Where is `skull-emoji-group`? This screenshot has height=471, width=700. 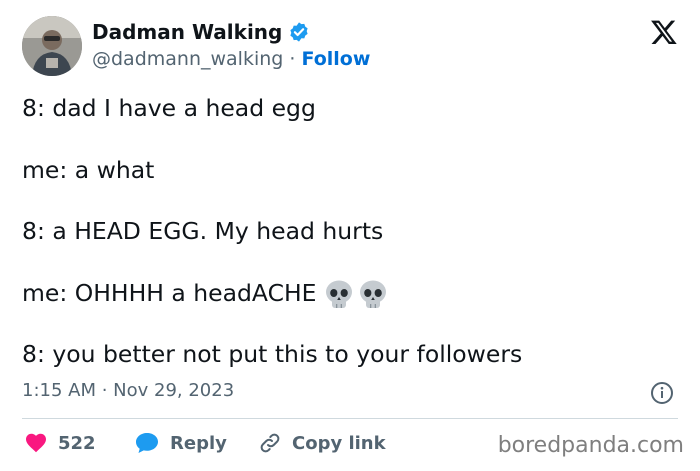
skull-emoji-group is located at coordinates (356, 295).